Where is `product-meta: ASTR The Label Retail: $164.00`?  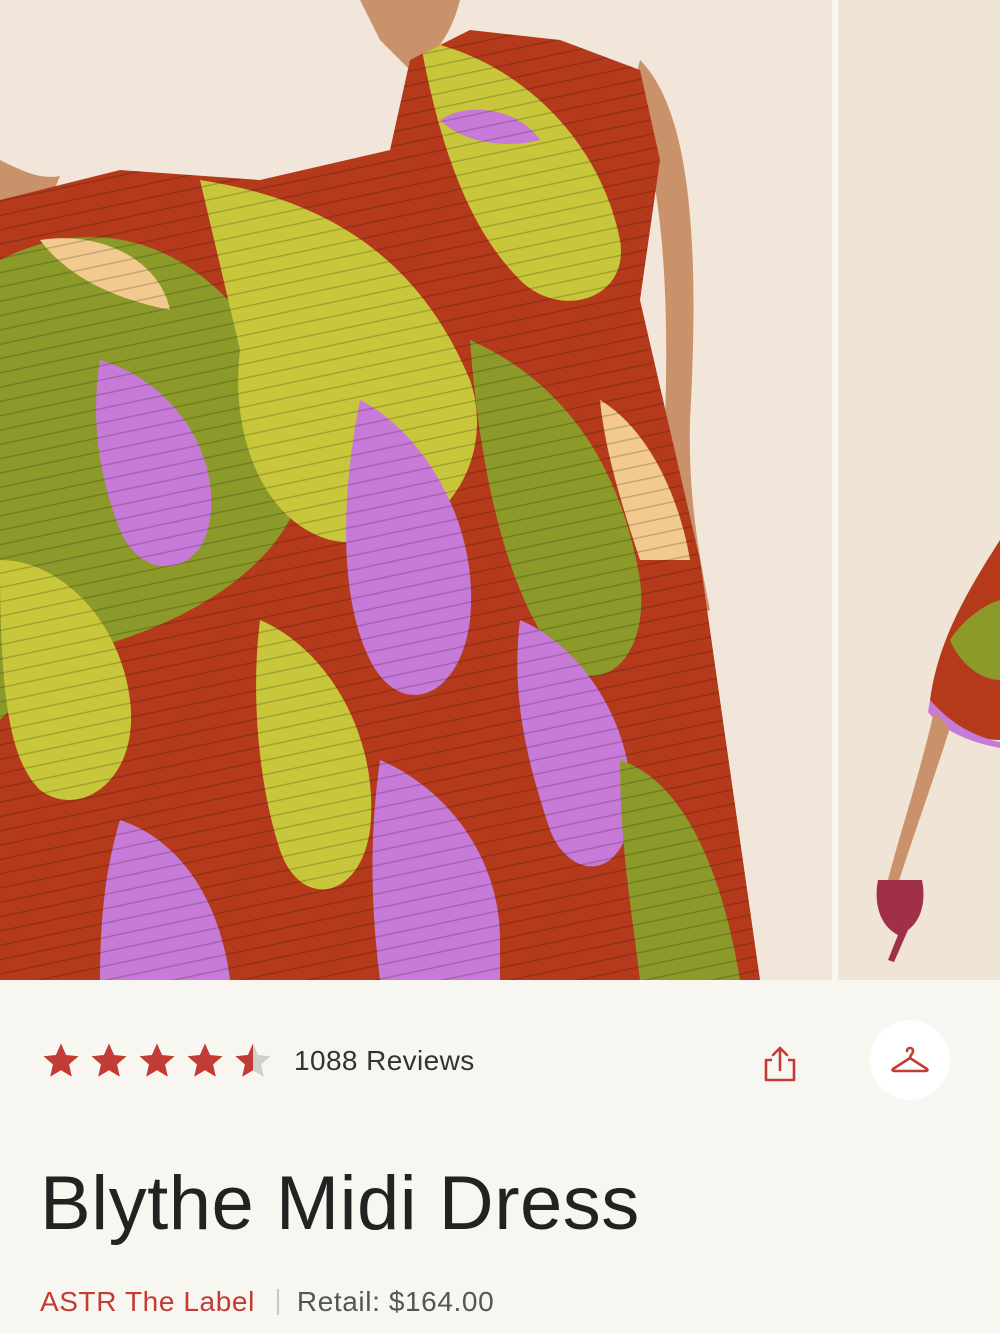
product-meta: ASTR The Label Retail: $164.00 is located at coordinates (267, 1302).